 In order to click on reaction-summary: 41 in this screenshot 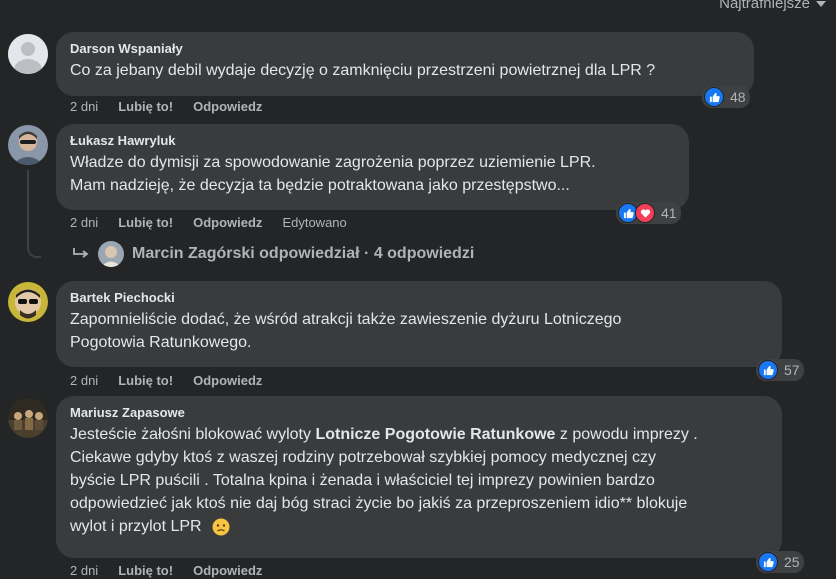, I will do `click(648, 213)`.